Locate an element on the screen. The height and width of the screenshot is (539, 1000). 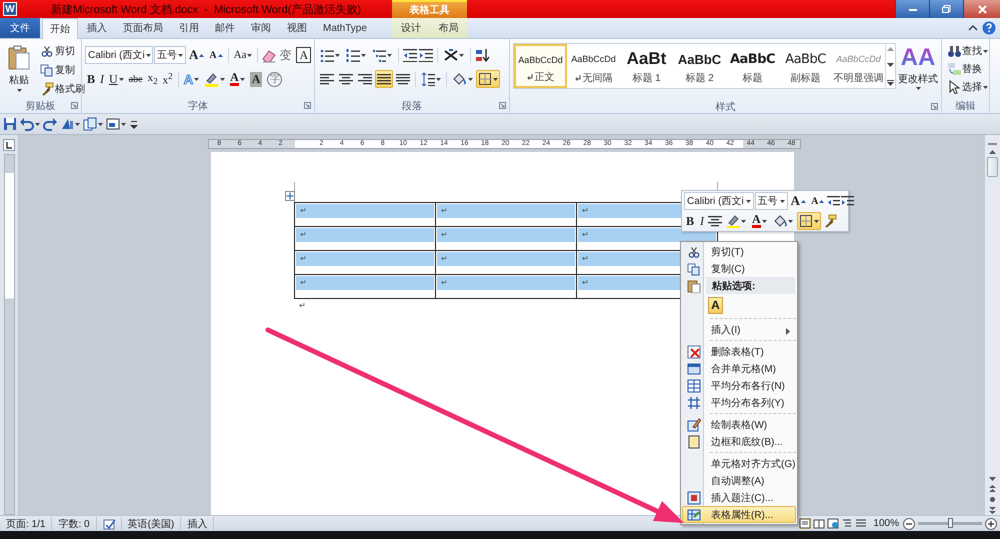
scroll-up-icon is located at coordinates (890, 48).